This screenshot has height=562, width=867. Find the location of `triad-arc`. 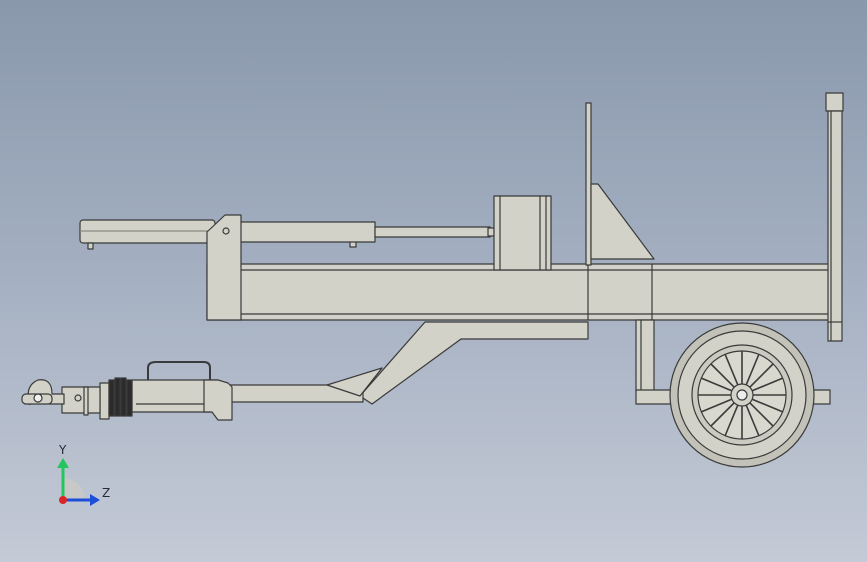

triad-arc is located at coordinates (74, 489).